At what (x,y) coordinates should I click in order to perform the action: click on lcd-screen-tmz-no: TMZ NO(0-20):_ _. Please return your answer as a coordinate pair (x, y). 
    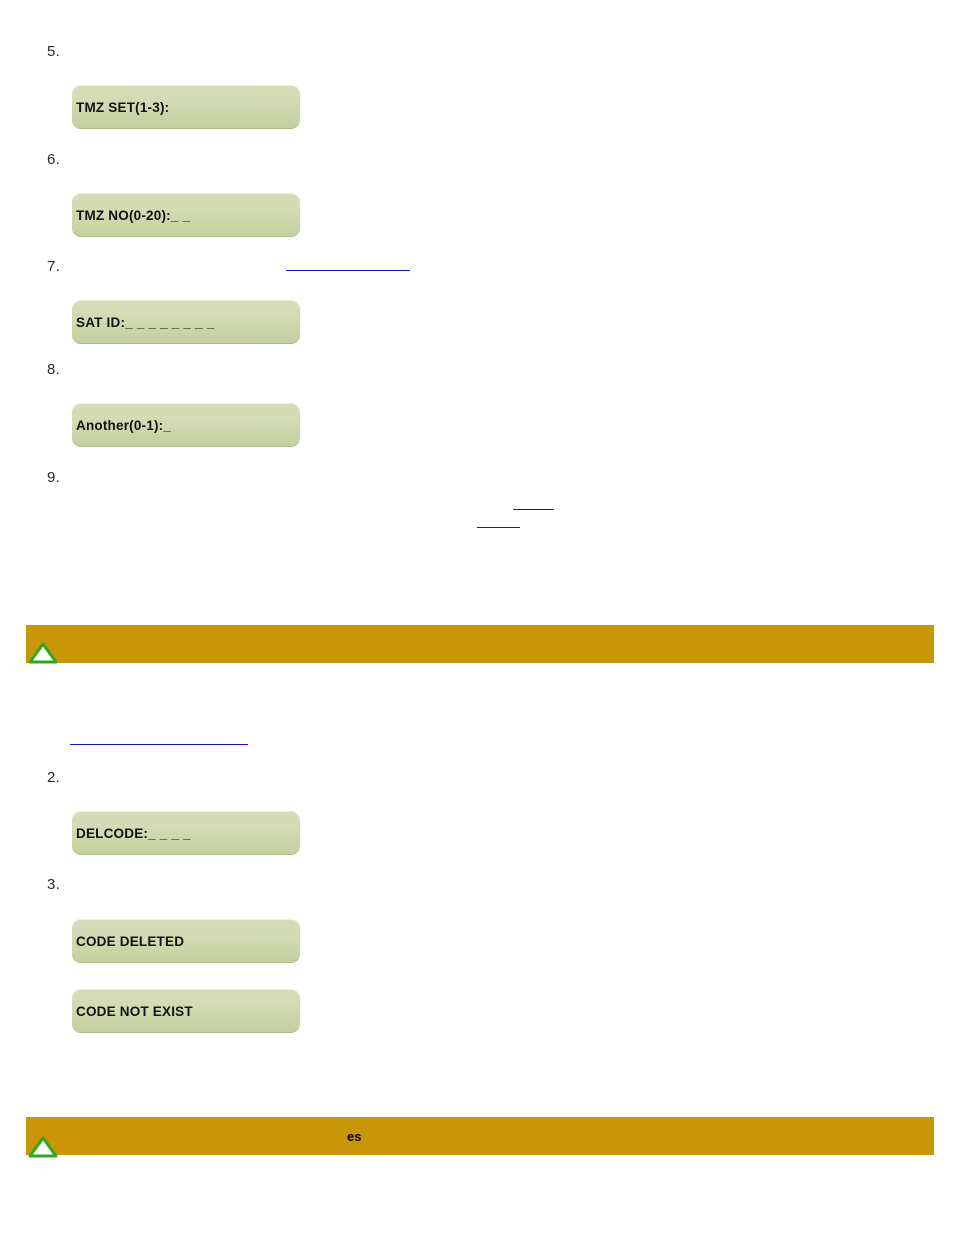
    Looking at the image, I should click on (186, 215).